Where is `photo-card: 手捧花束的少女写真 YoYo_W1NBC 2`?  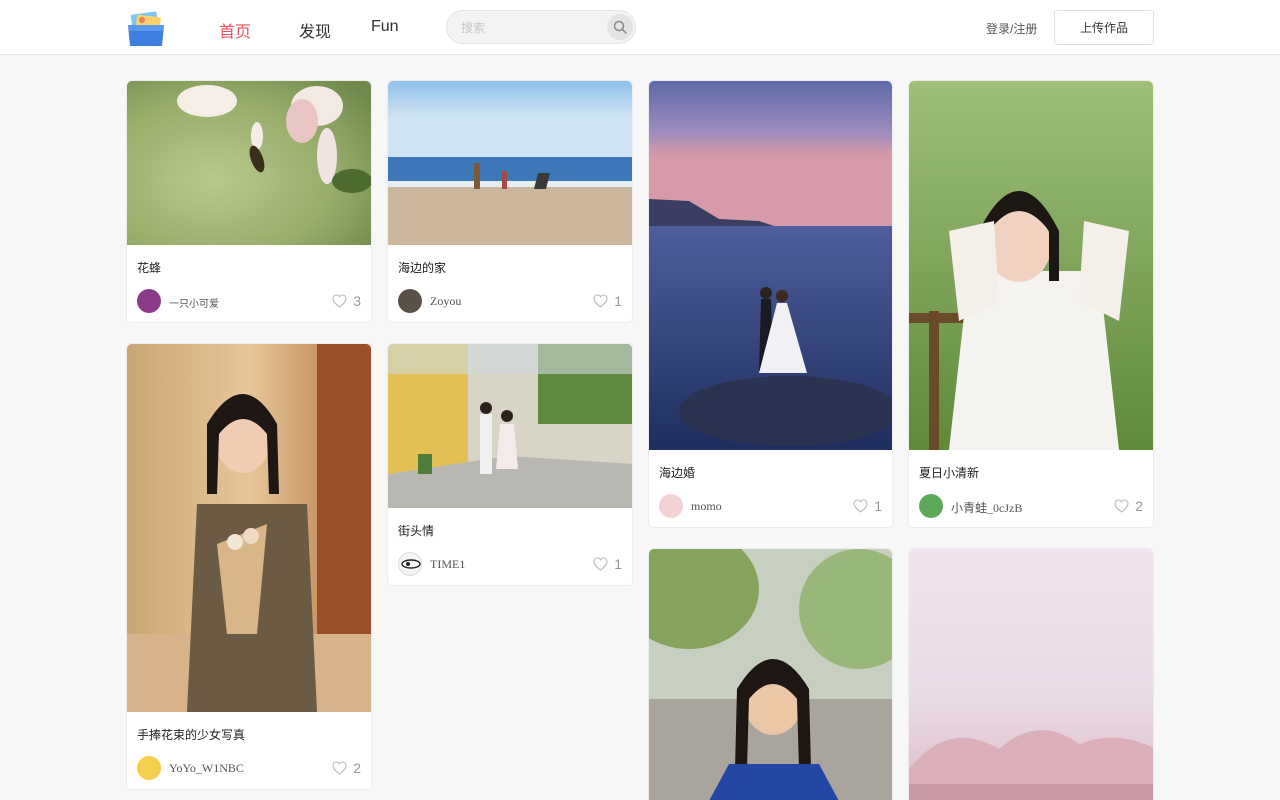 photo-card: 手捧花束的少女写真 YoYo_W1NBC 2 is located at coordinates (249, 566).